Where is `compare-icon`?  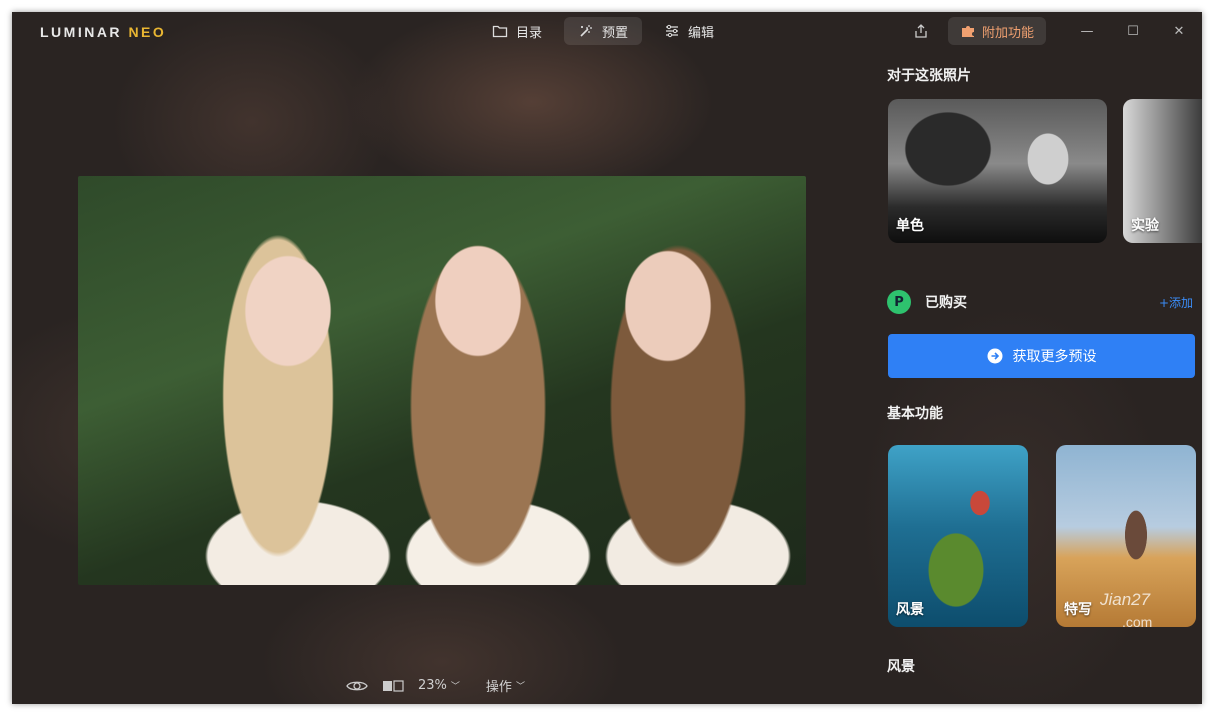
compare-icon is located at coordinates (393, 685).